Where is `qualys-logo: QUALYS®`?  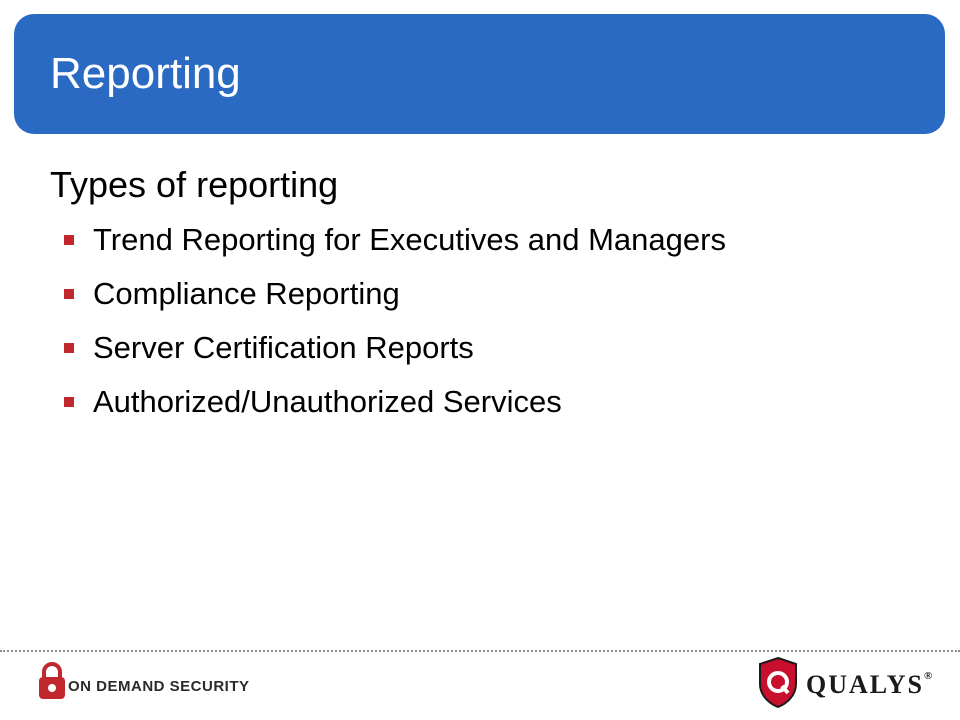 qualys-logo: QUALYS® is located at coordinates (848, 684).